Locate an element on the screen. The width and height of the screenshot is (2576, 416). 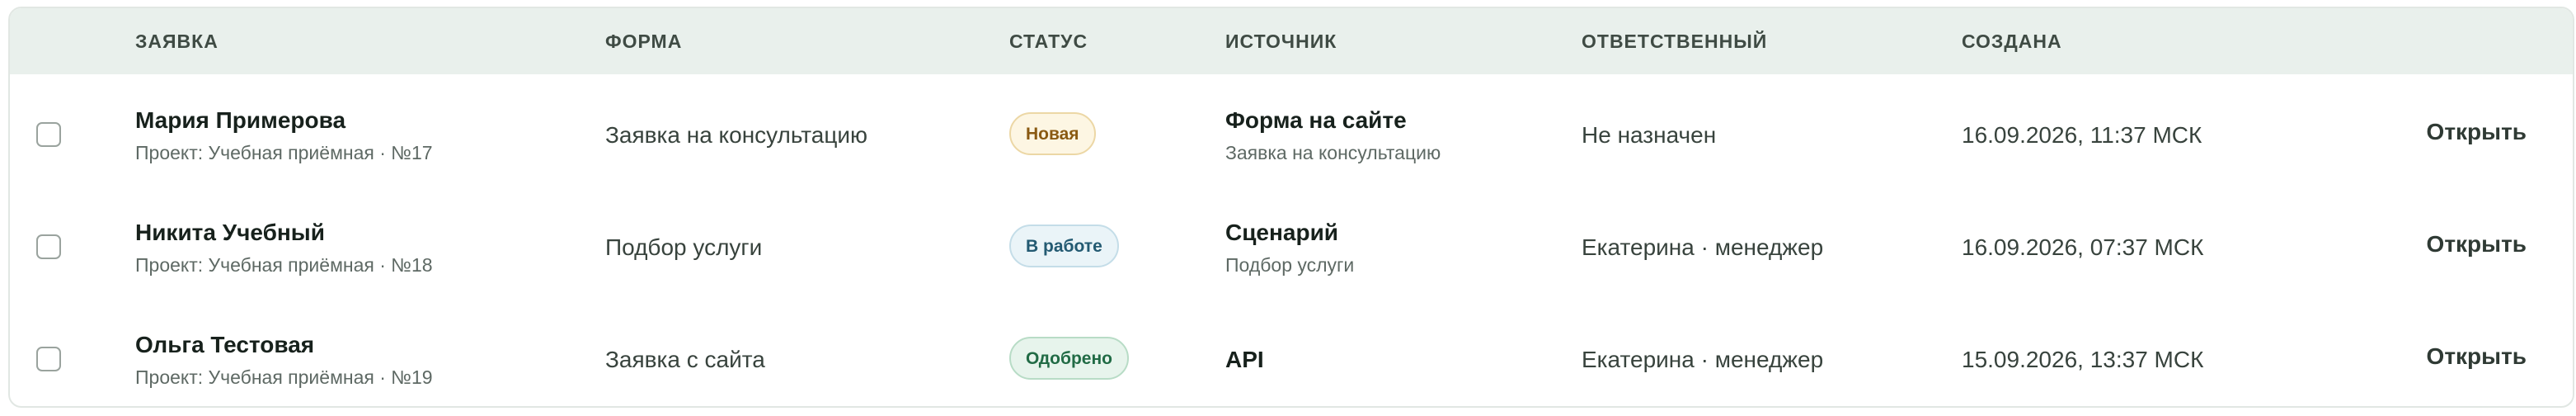
column-header-form: ФОРМА is located at coordinates (643, 41).